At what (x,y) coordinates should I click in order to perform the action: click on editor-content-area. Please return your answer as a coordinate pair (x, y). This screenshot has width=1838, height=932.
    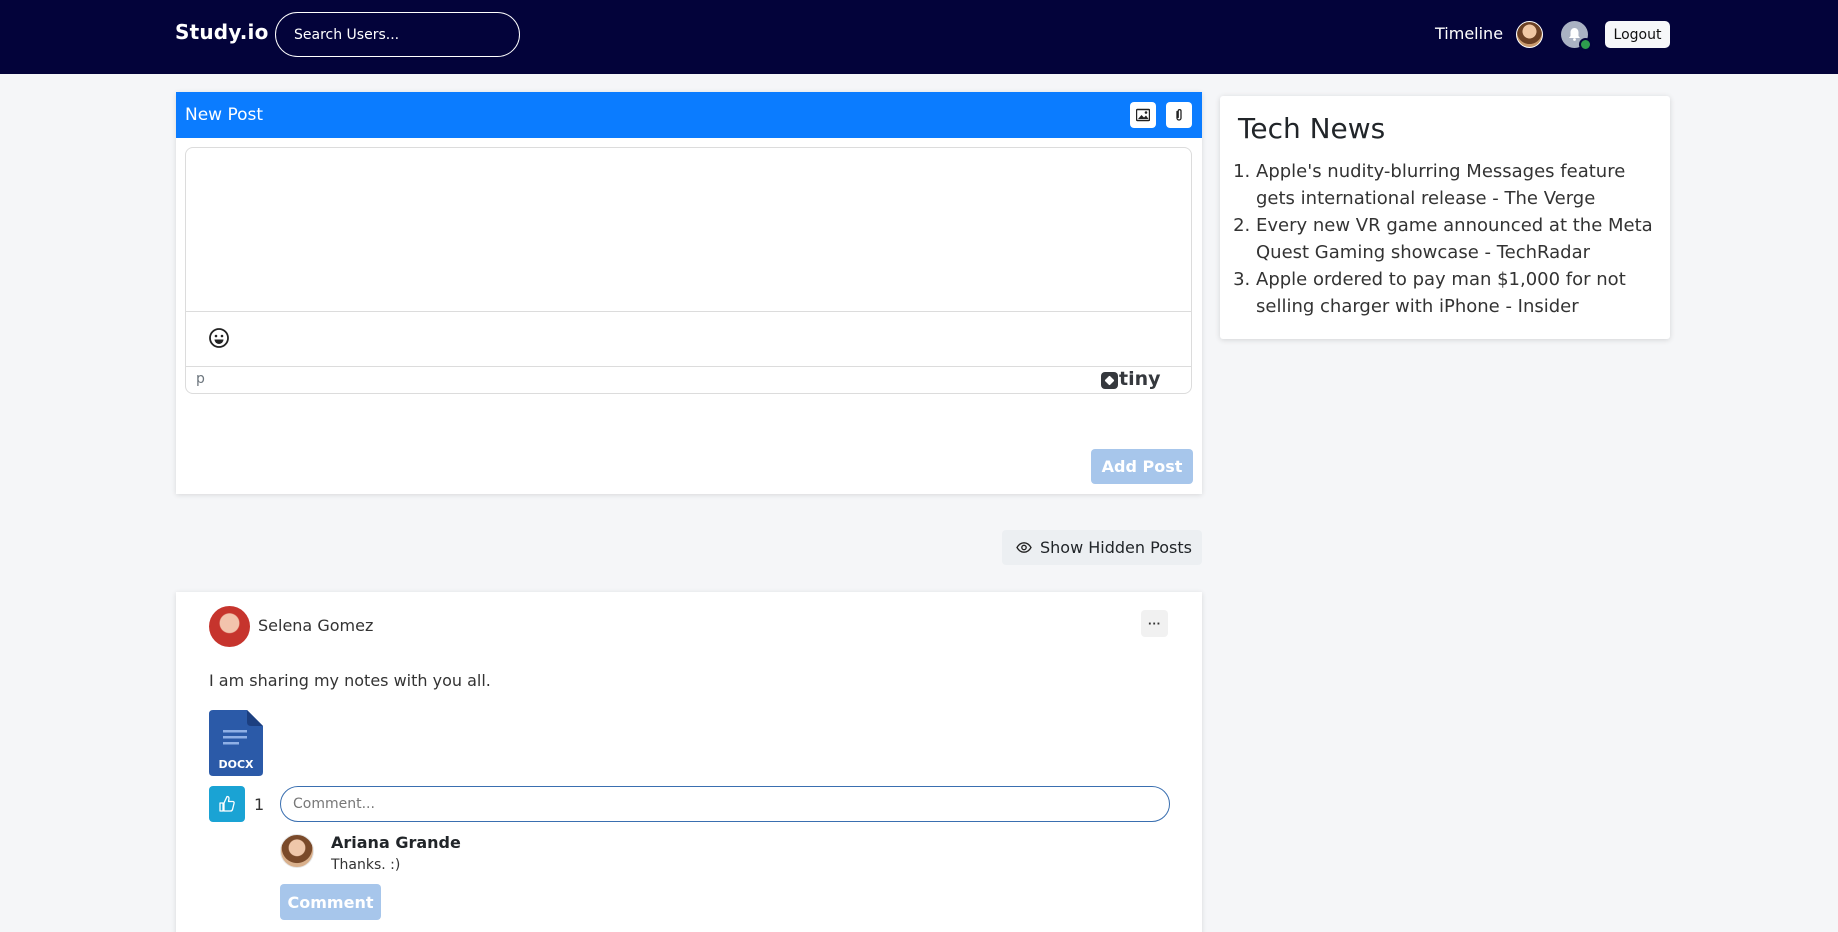
    Looking at the image, I should click on (688, 230).